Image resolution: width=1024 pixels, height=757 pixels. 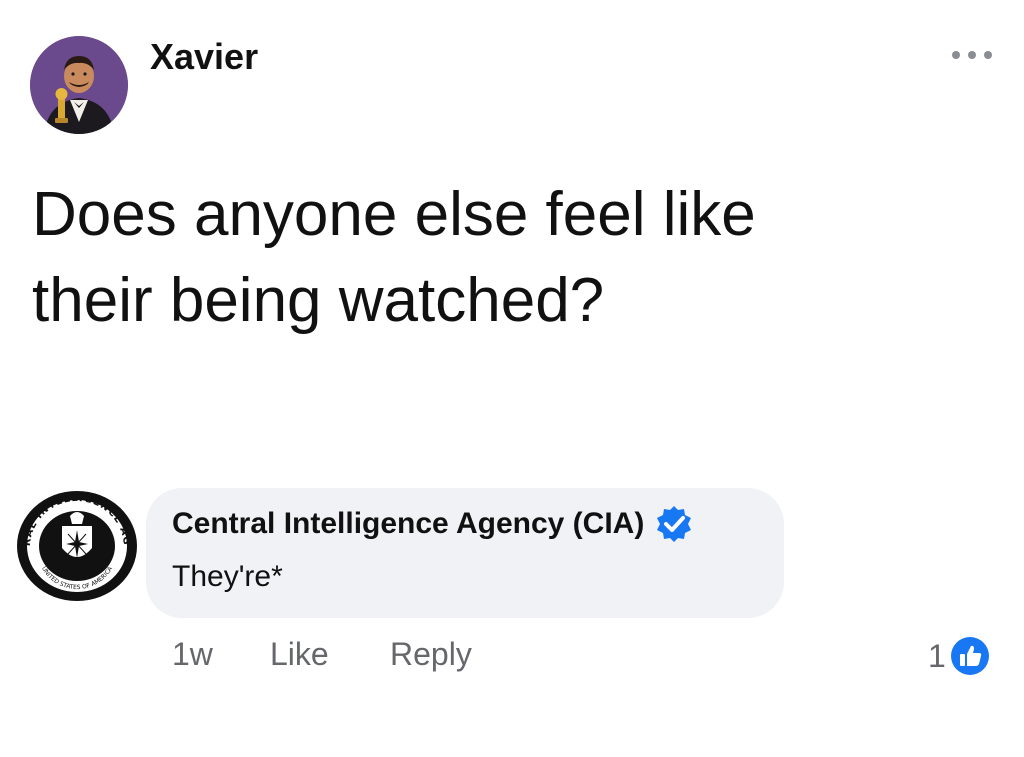 I want to click on post-text-line: their being watched?, so click(x=318, y=300).